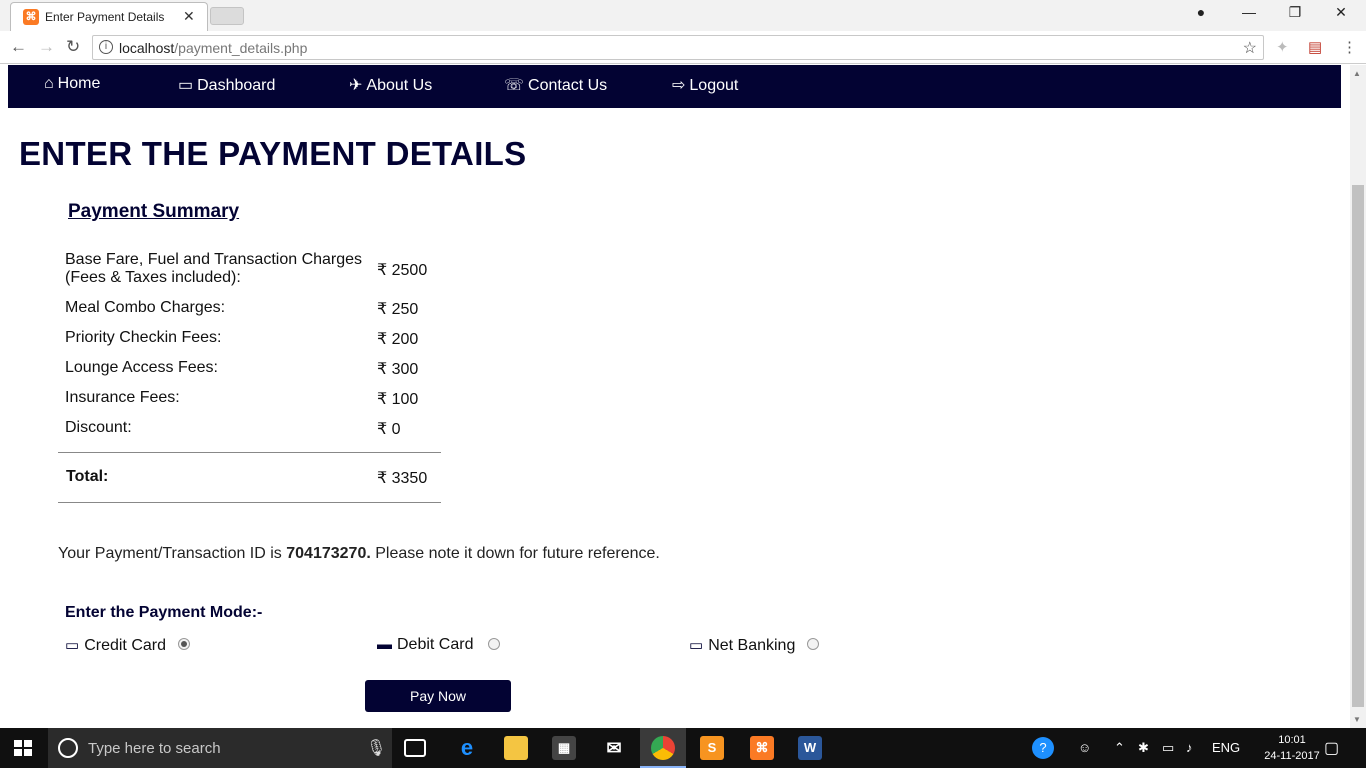 This screenshot has height=768, width=1366. Describe the element at coordinates (389, 429) in the screenshot. I see `discount-value: ₹ 0` at that location.